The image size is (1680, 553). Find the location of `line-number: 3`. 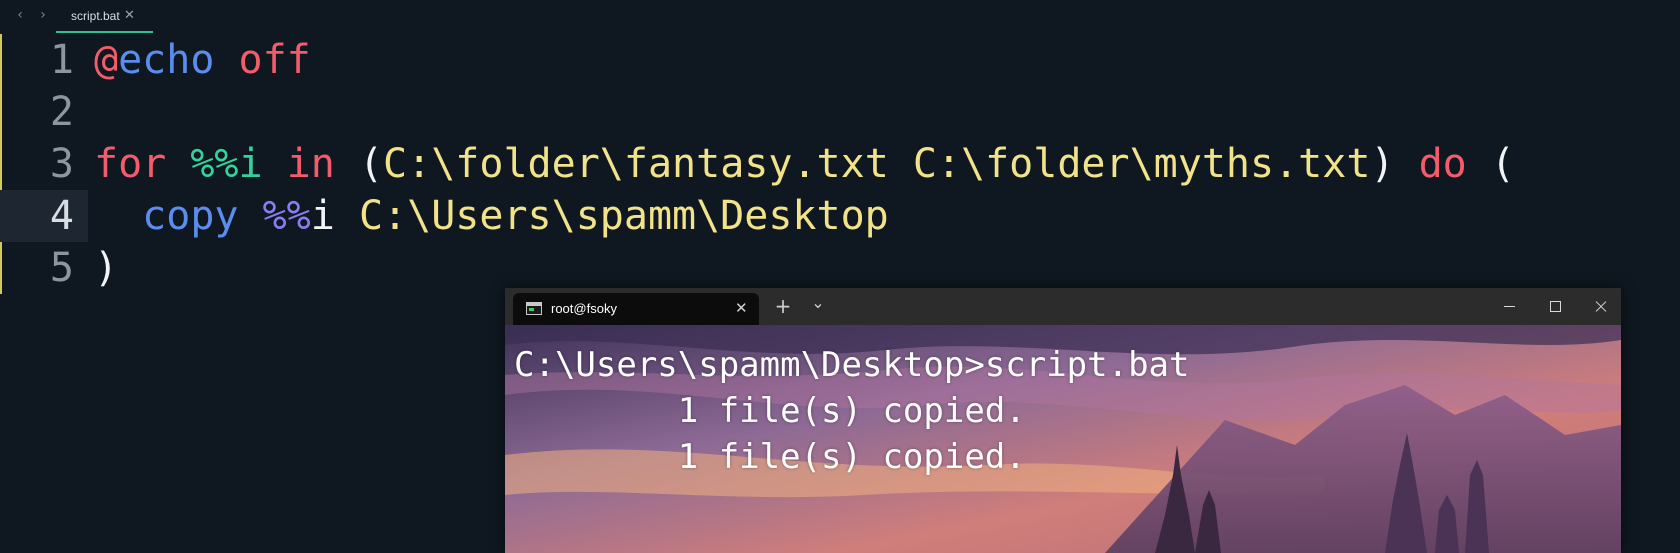

line-number: 3 is located at coordinates (61, 164).